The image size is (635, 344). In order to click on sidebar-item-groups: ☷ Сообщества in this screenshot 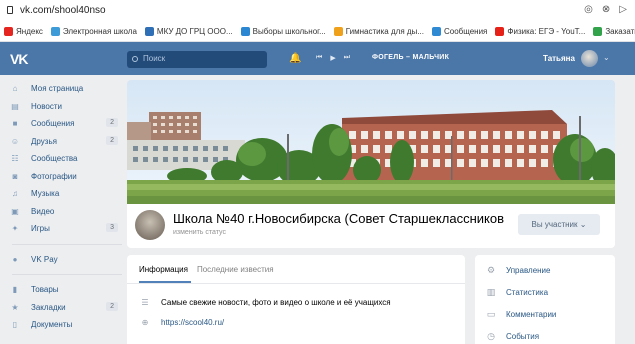, I will do `click(65, 159)`.